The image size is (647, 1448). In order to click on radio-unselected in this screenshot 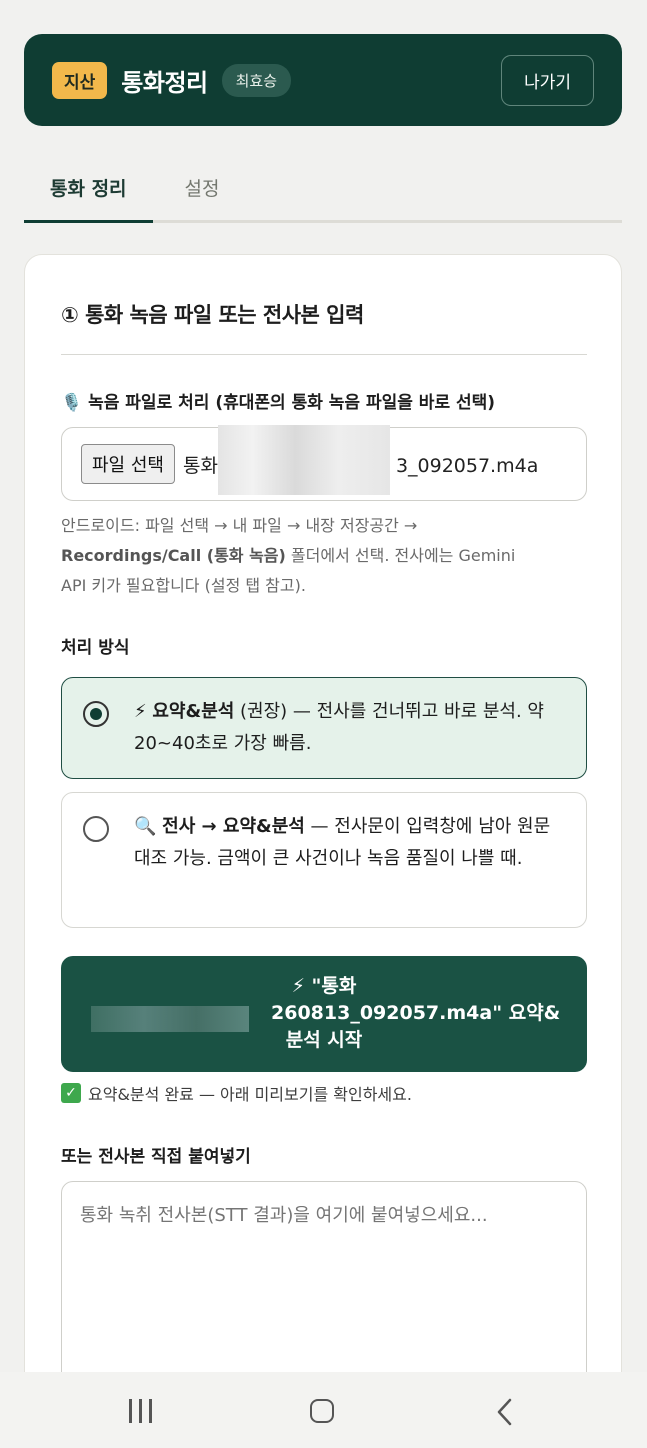, I will do `click(96, 829)`.